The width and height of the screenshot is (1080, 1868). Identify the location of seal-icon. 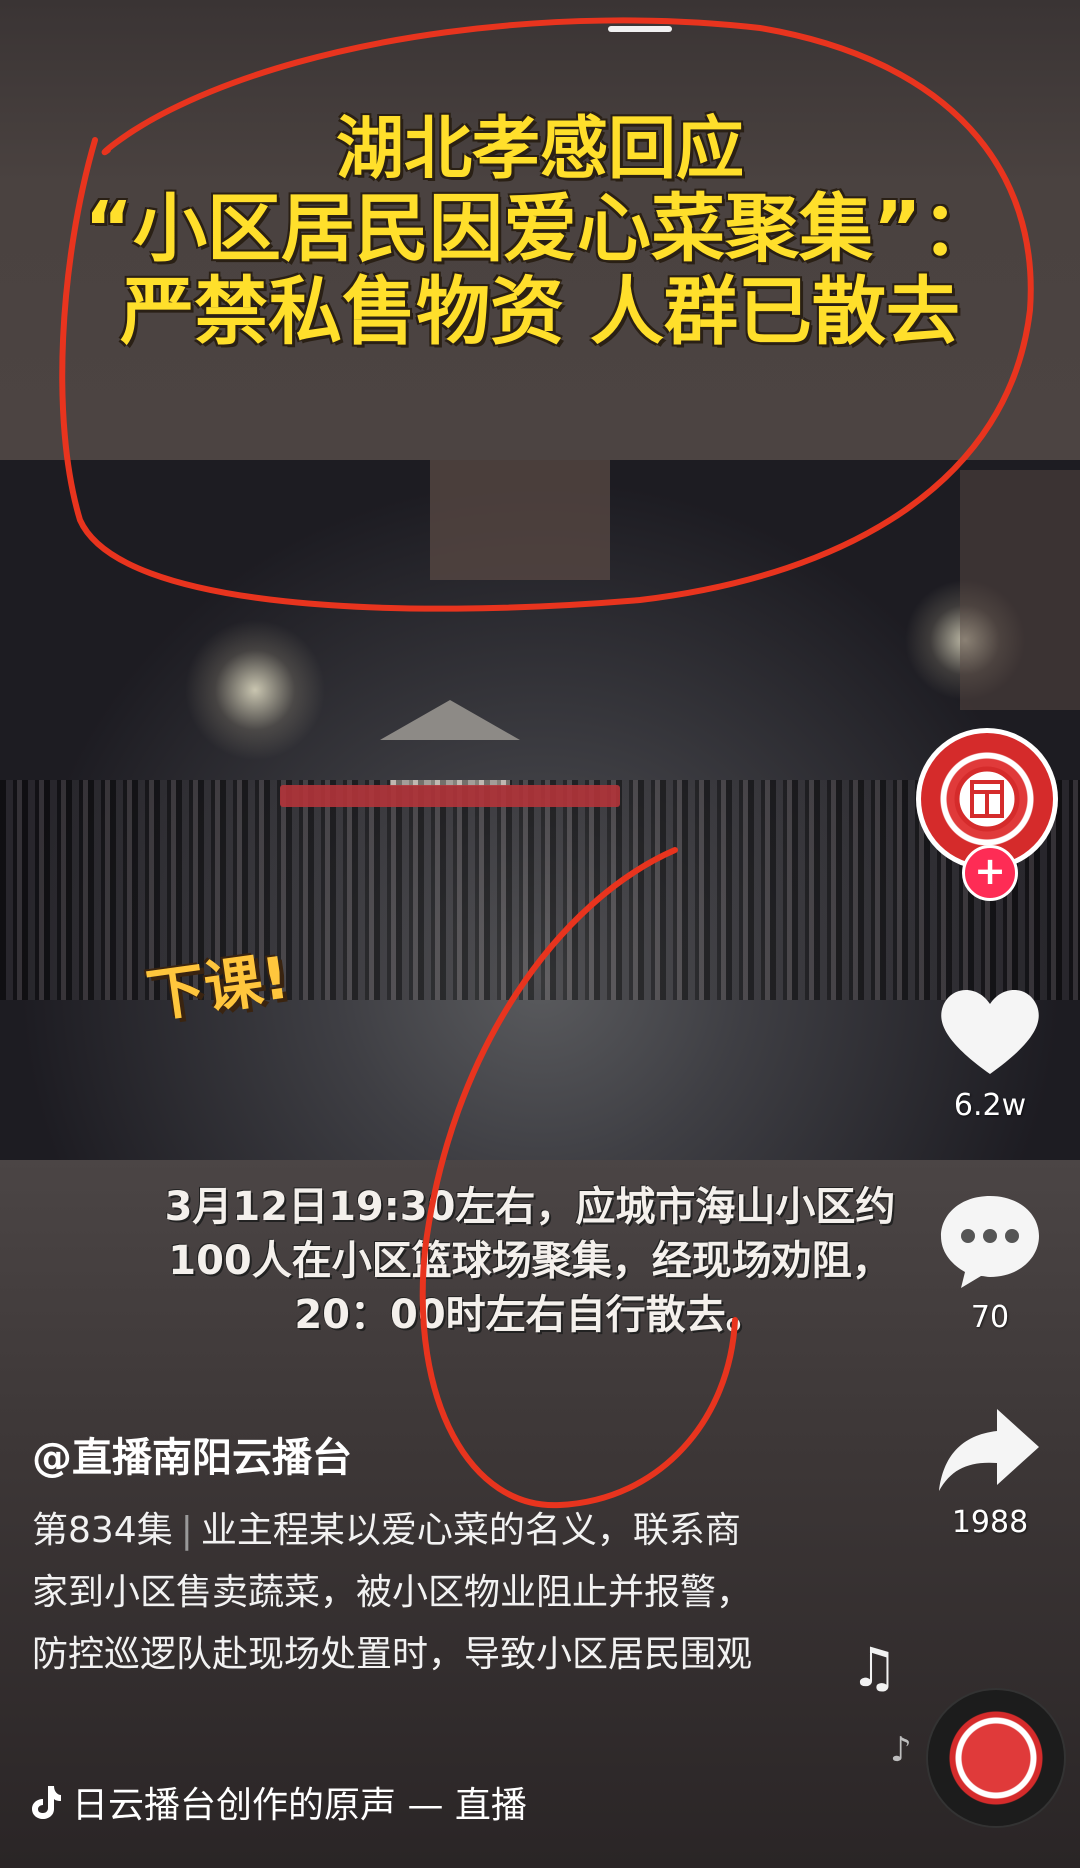
(987, 799).